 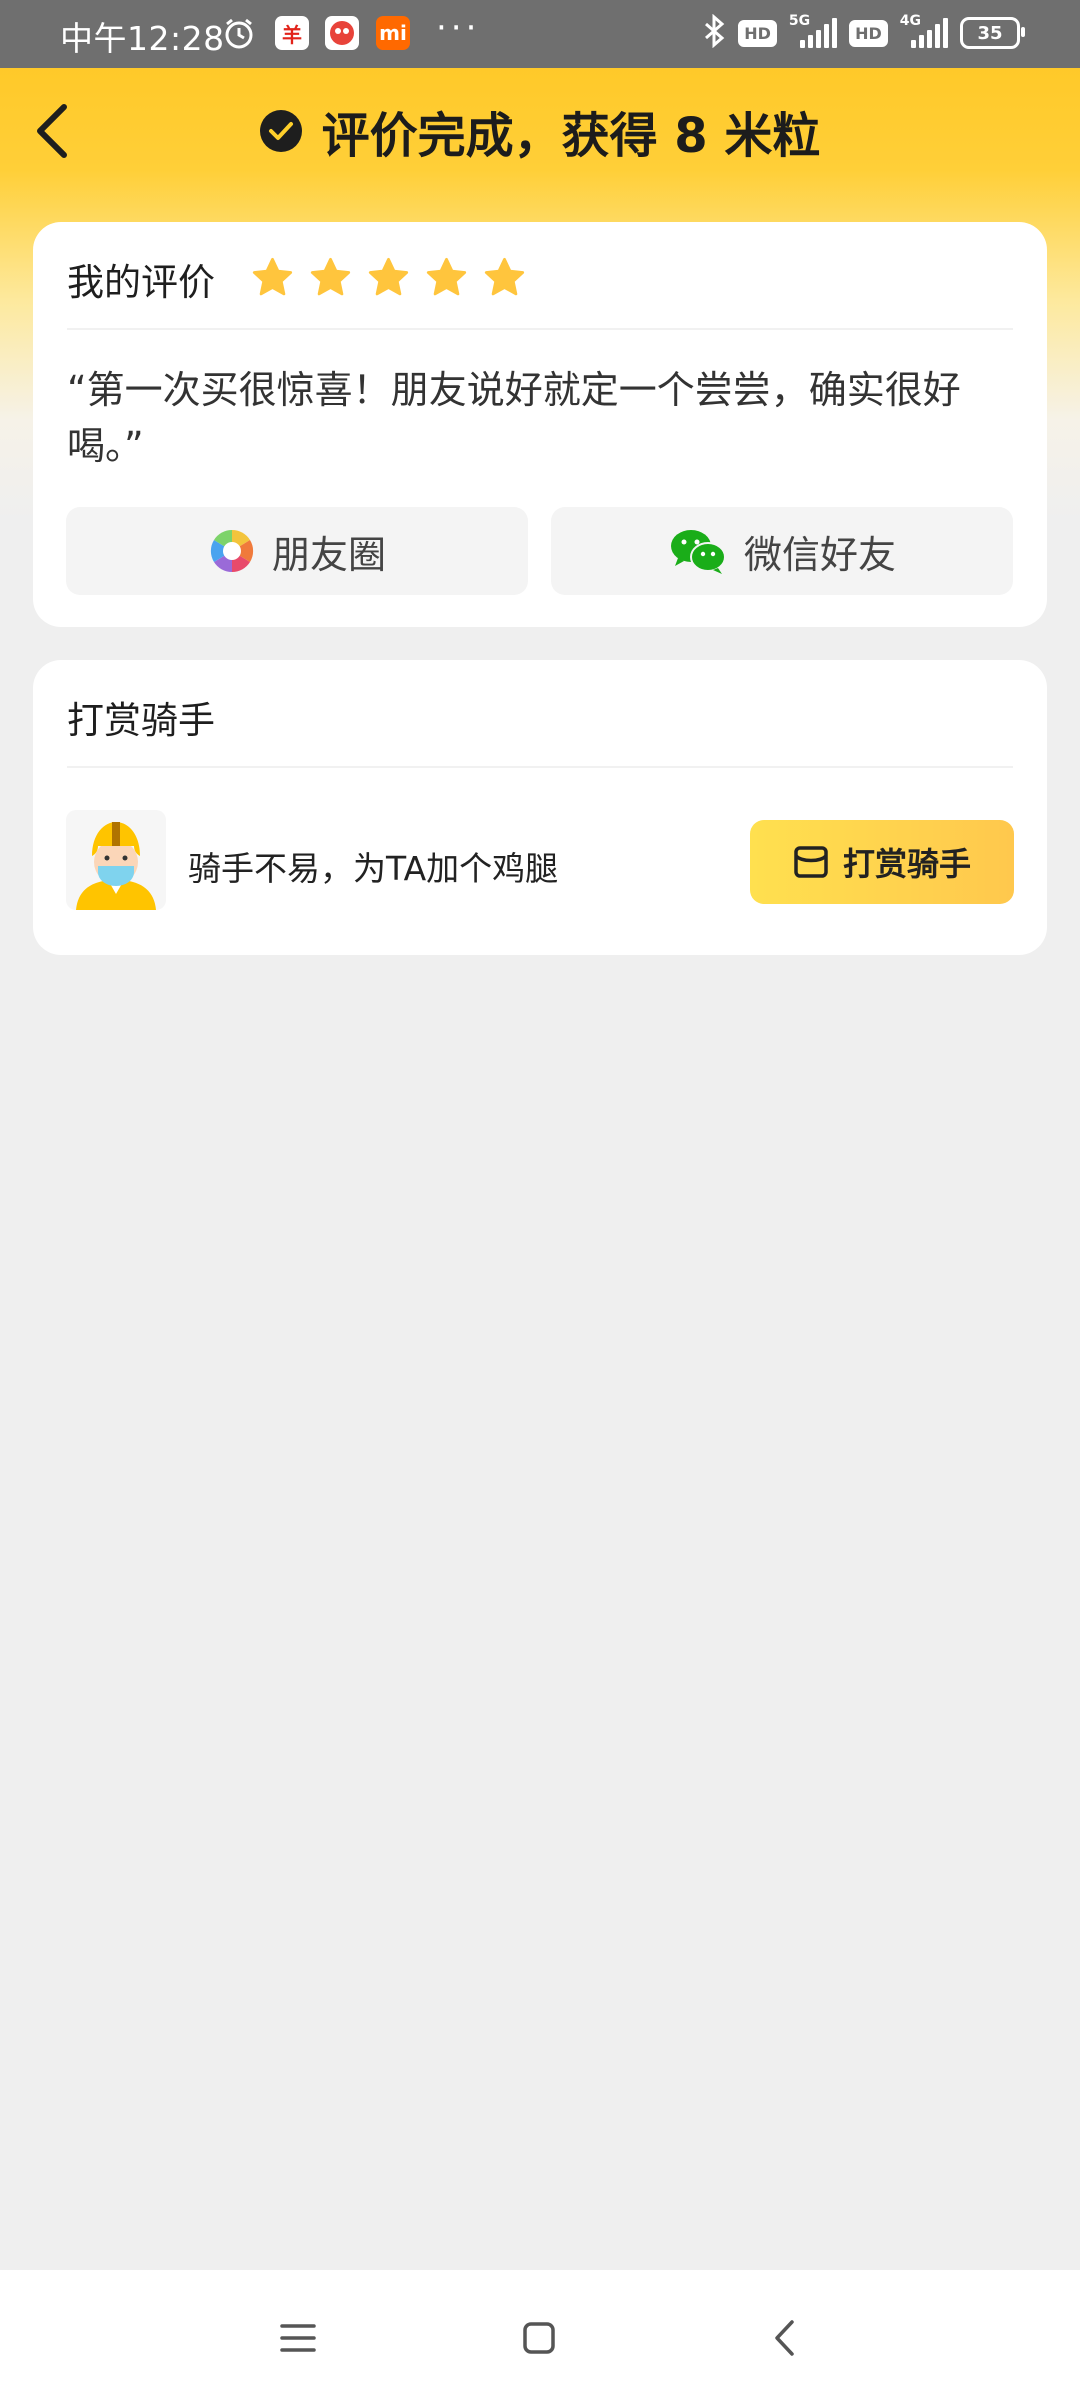 I want to click on rider-avatar, so click(x=116, y=860).